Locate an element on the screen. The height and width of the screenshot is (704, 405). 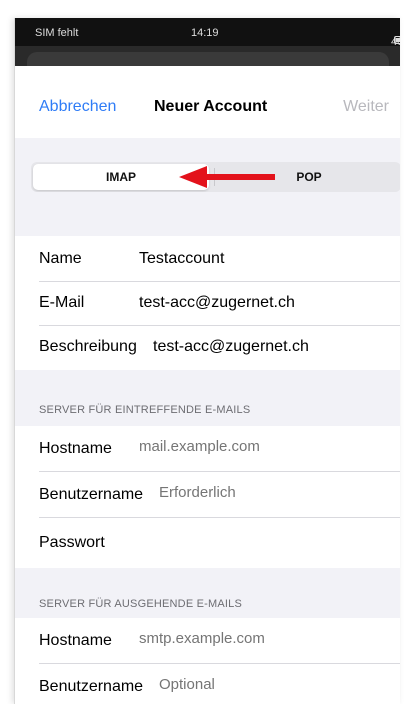
outgoing-server-header: SERVER FÜR AUSGEHENDE E-MAILS is located at coordinates (141, 604).